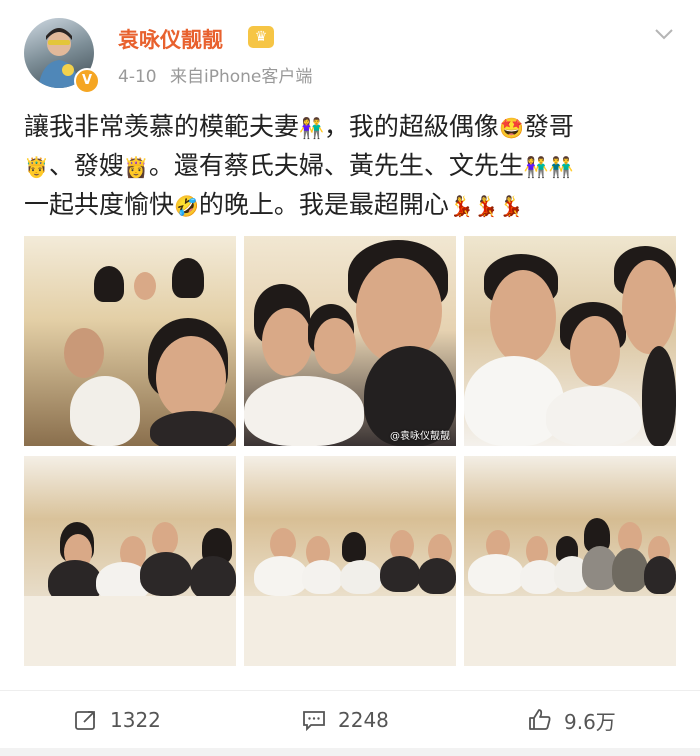 The width and height of the screenshot is (700, 756). I want to click on bottom-divider, so click(350, 752).